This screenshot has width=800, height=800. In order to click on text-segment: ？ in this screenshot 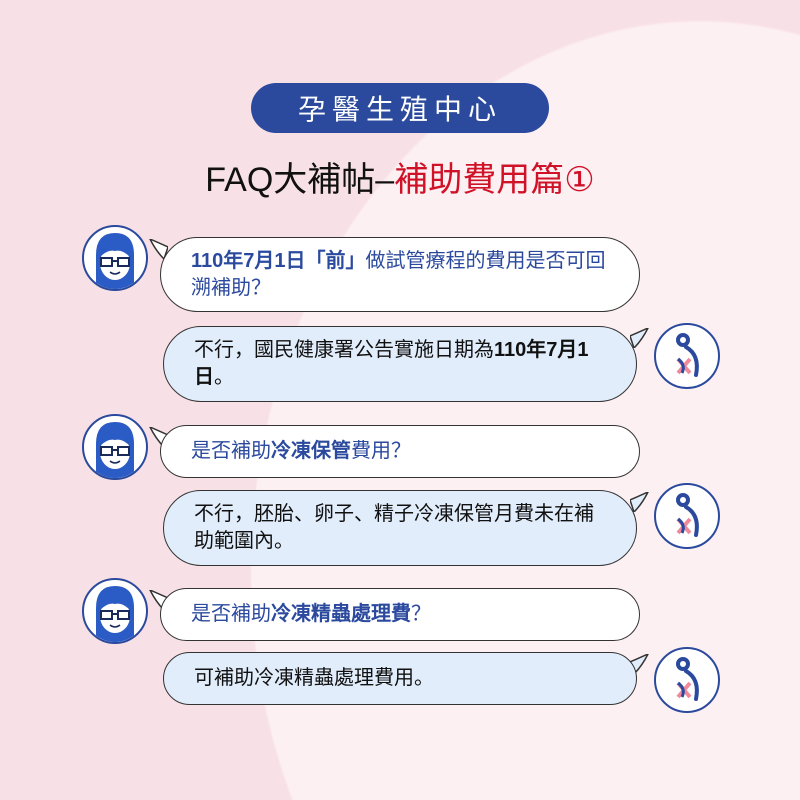, I will do `click(421, 614)`.